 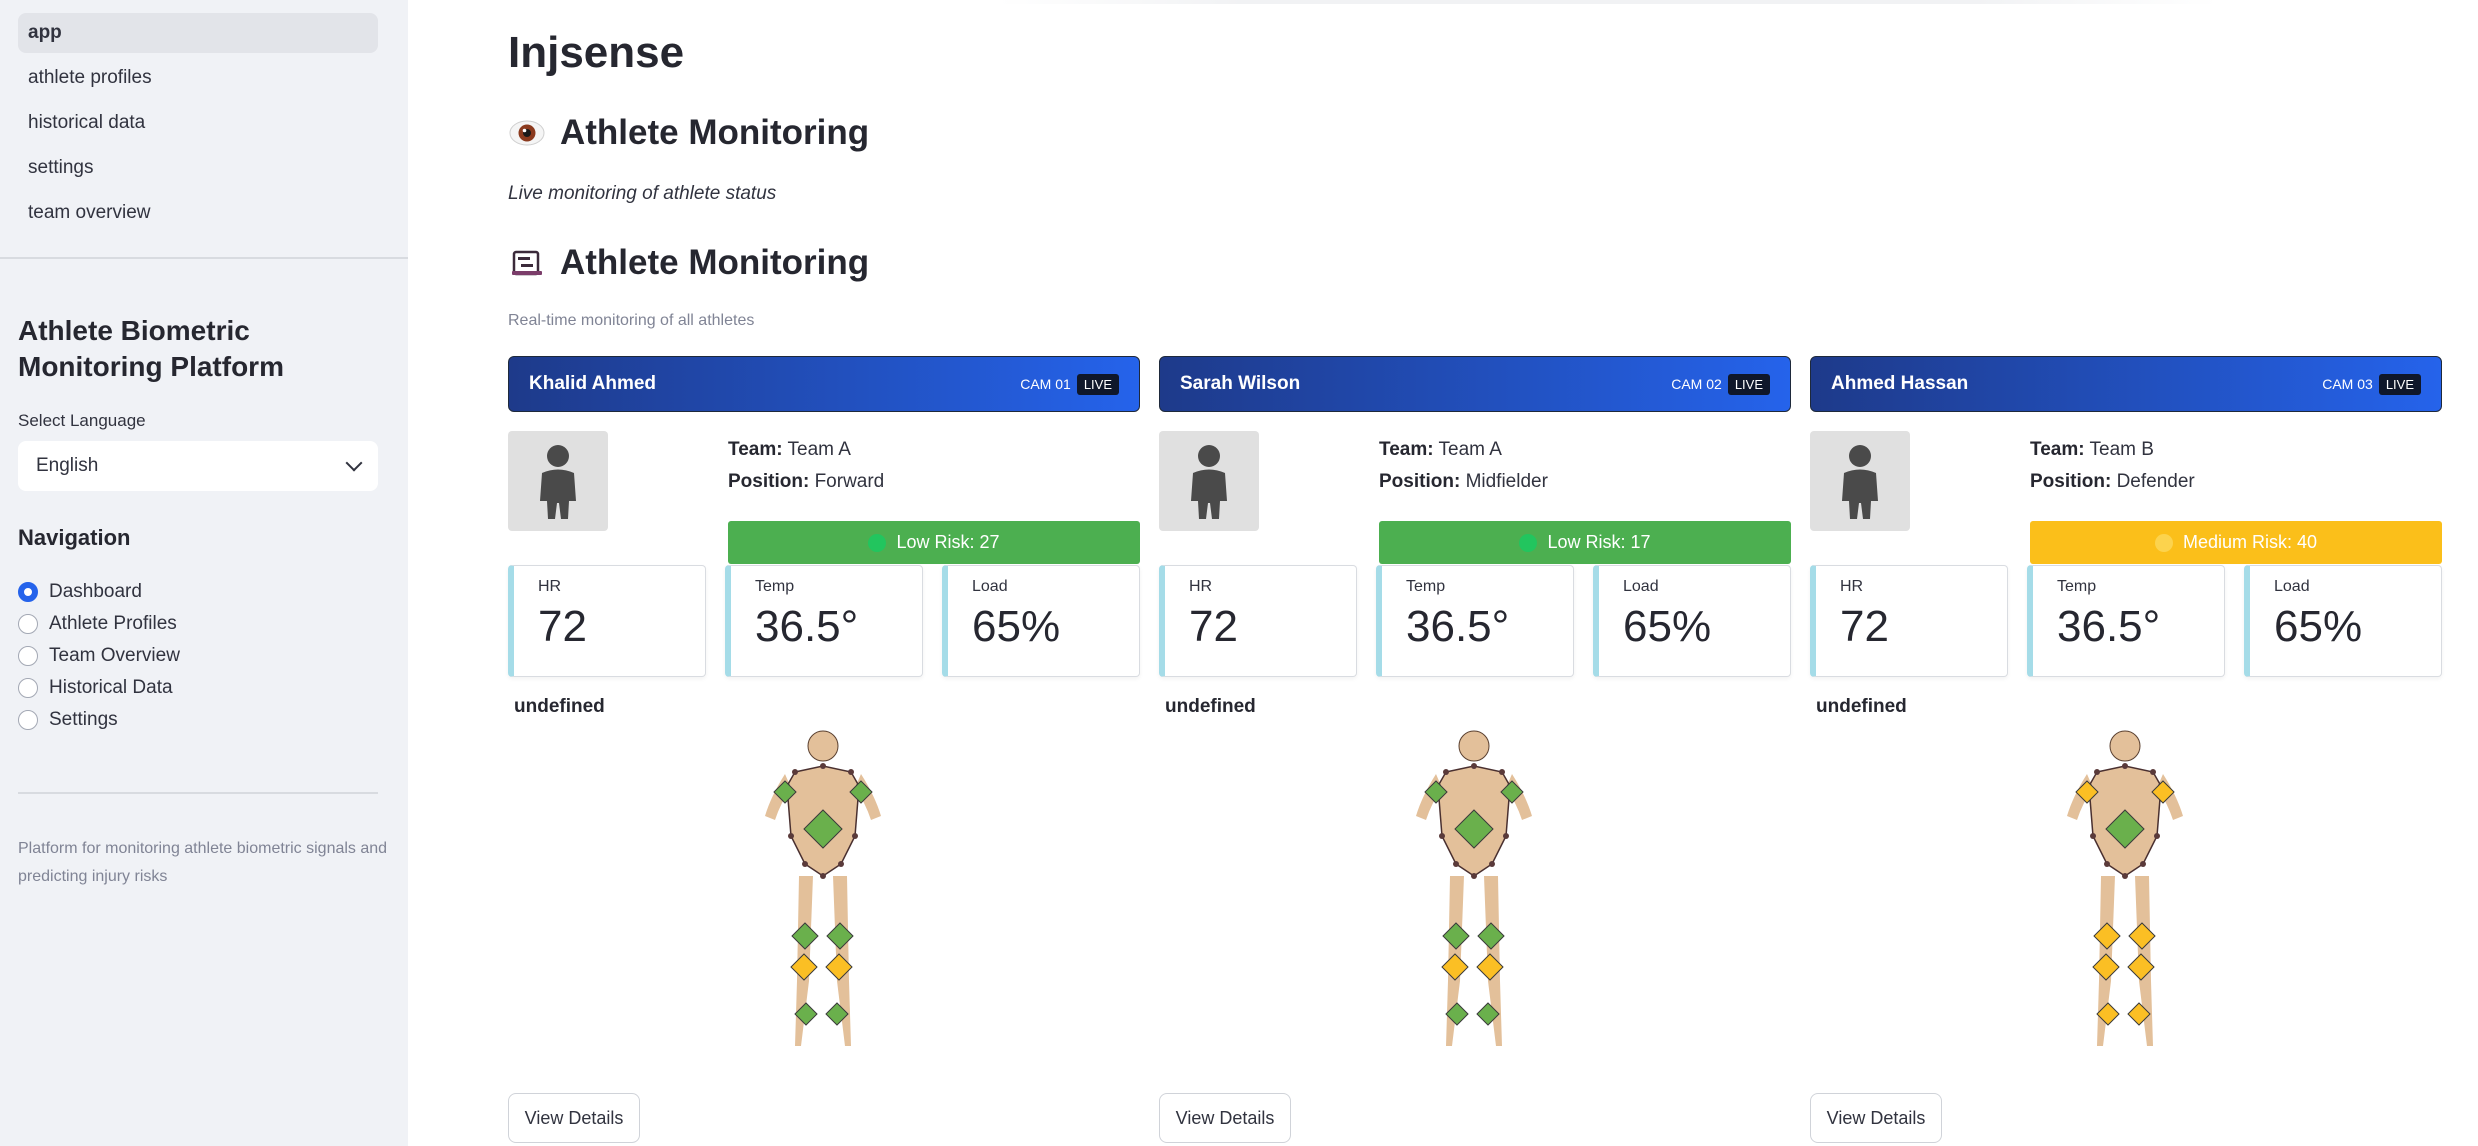 I want to click on metric-value: 36.5°, so click(x=1458, y=626).